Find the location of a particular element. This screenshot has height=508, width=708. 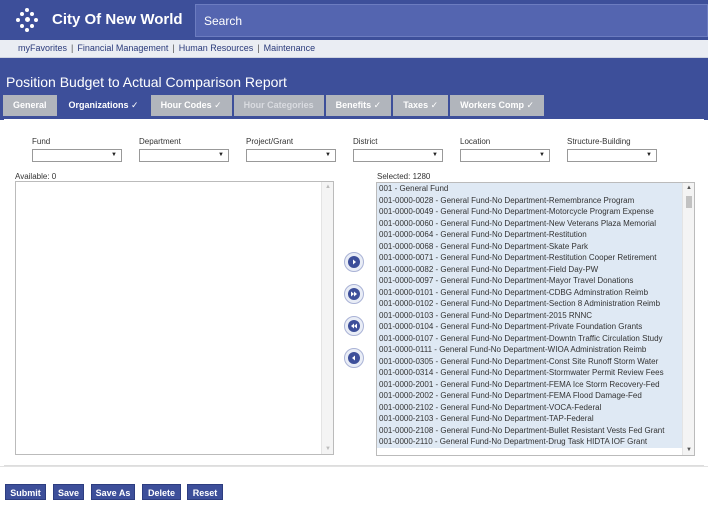

filter-district: District ▼ is located at coordinates (398, 149).